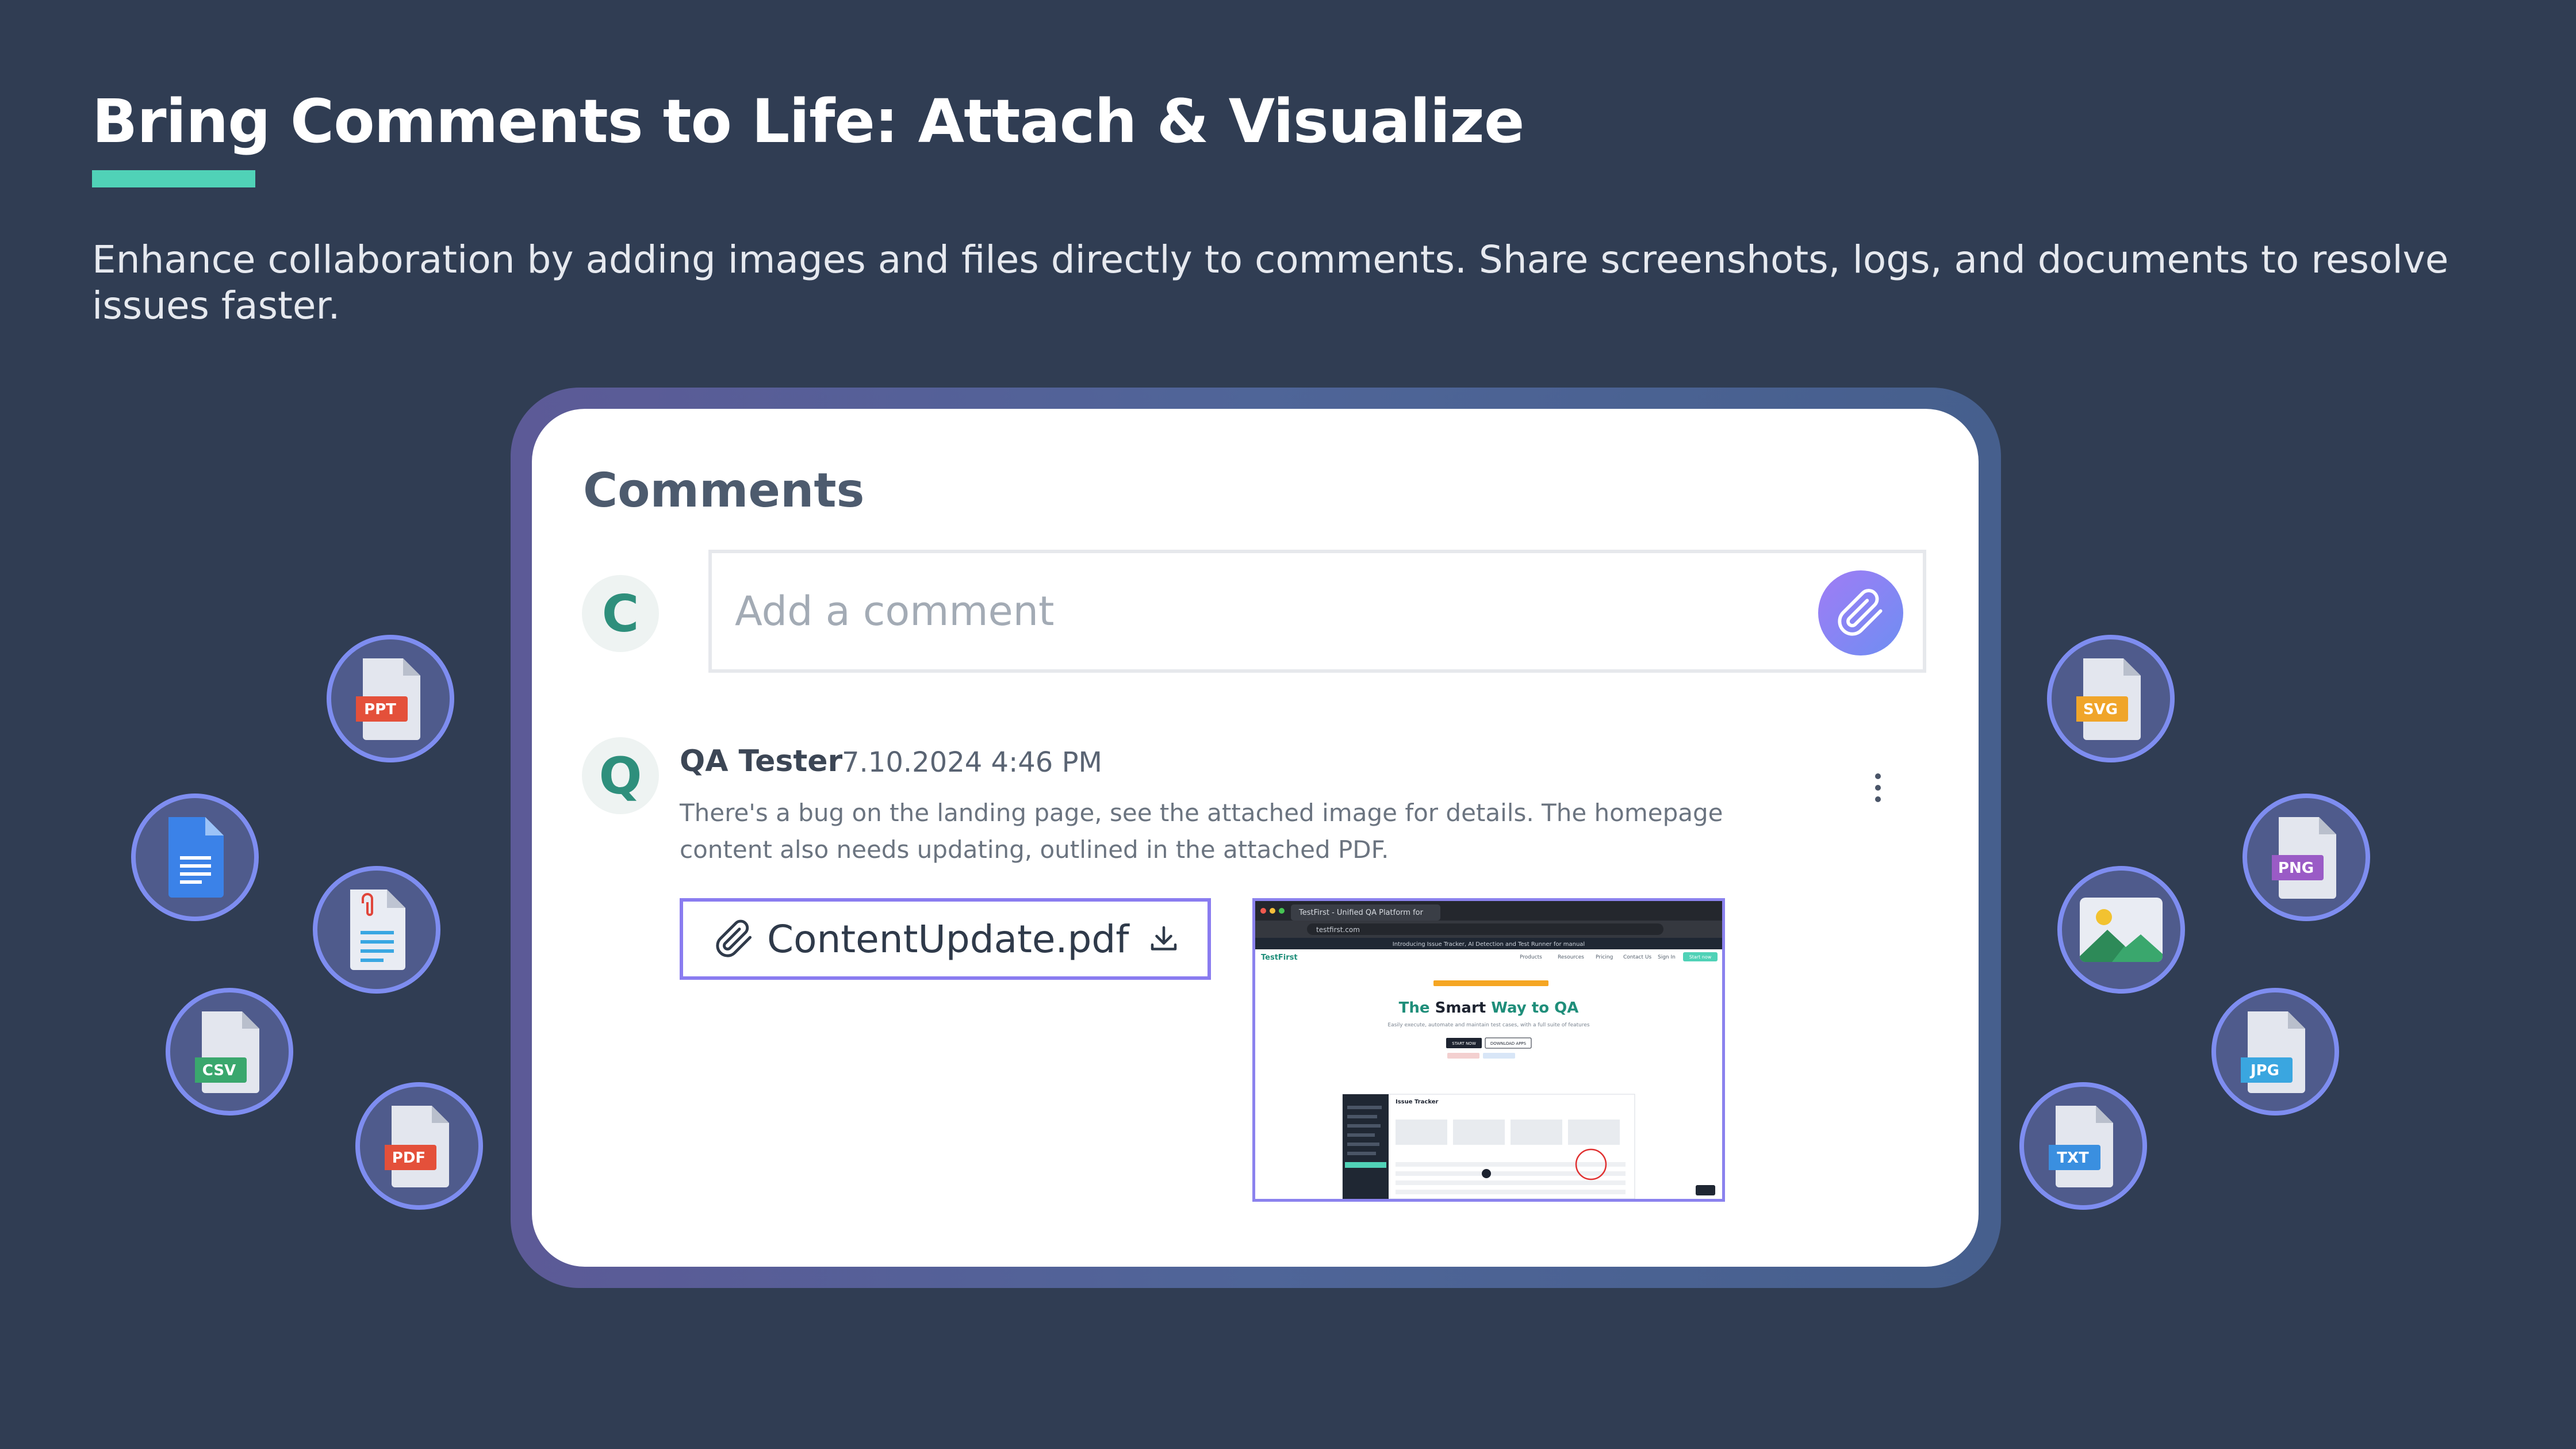 Image resolution: width=2576 pixels, height=1449 pixels. I want to click on browser-url: testfirst.com, so click(1338, 930).